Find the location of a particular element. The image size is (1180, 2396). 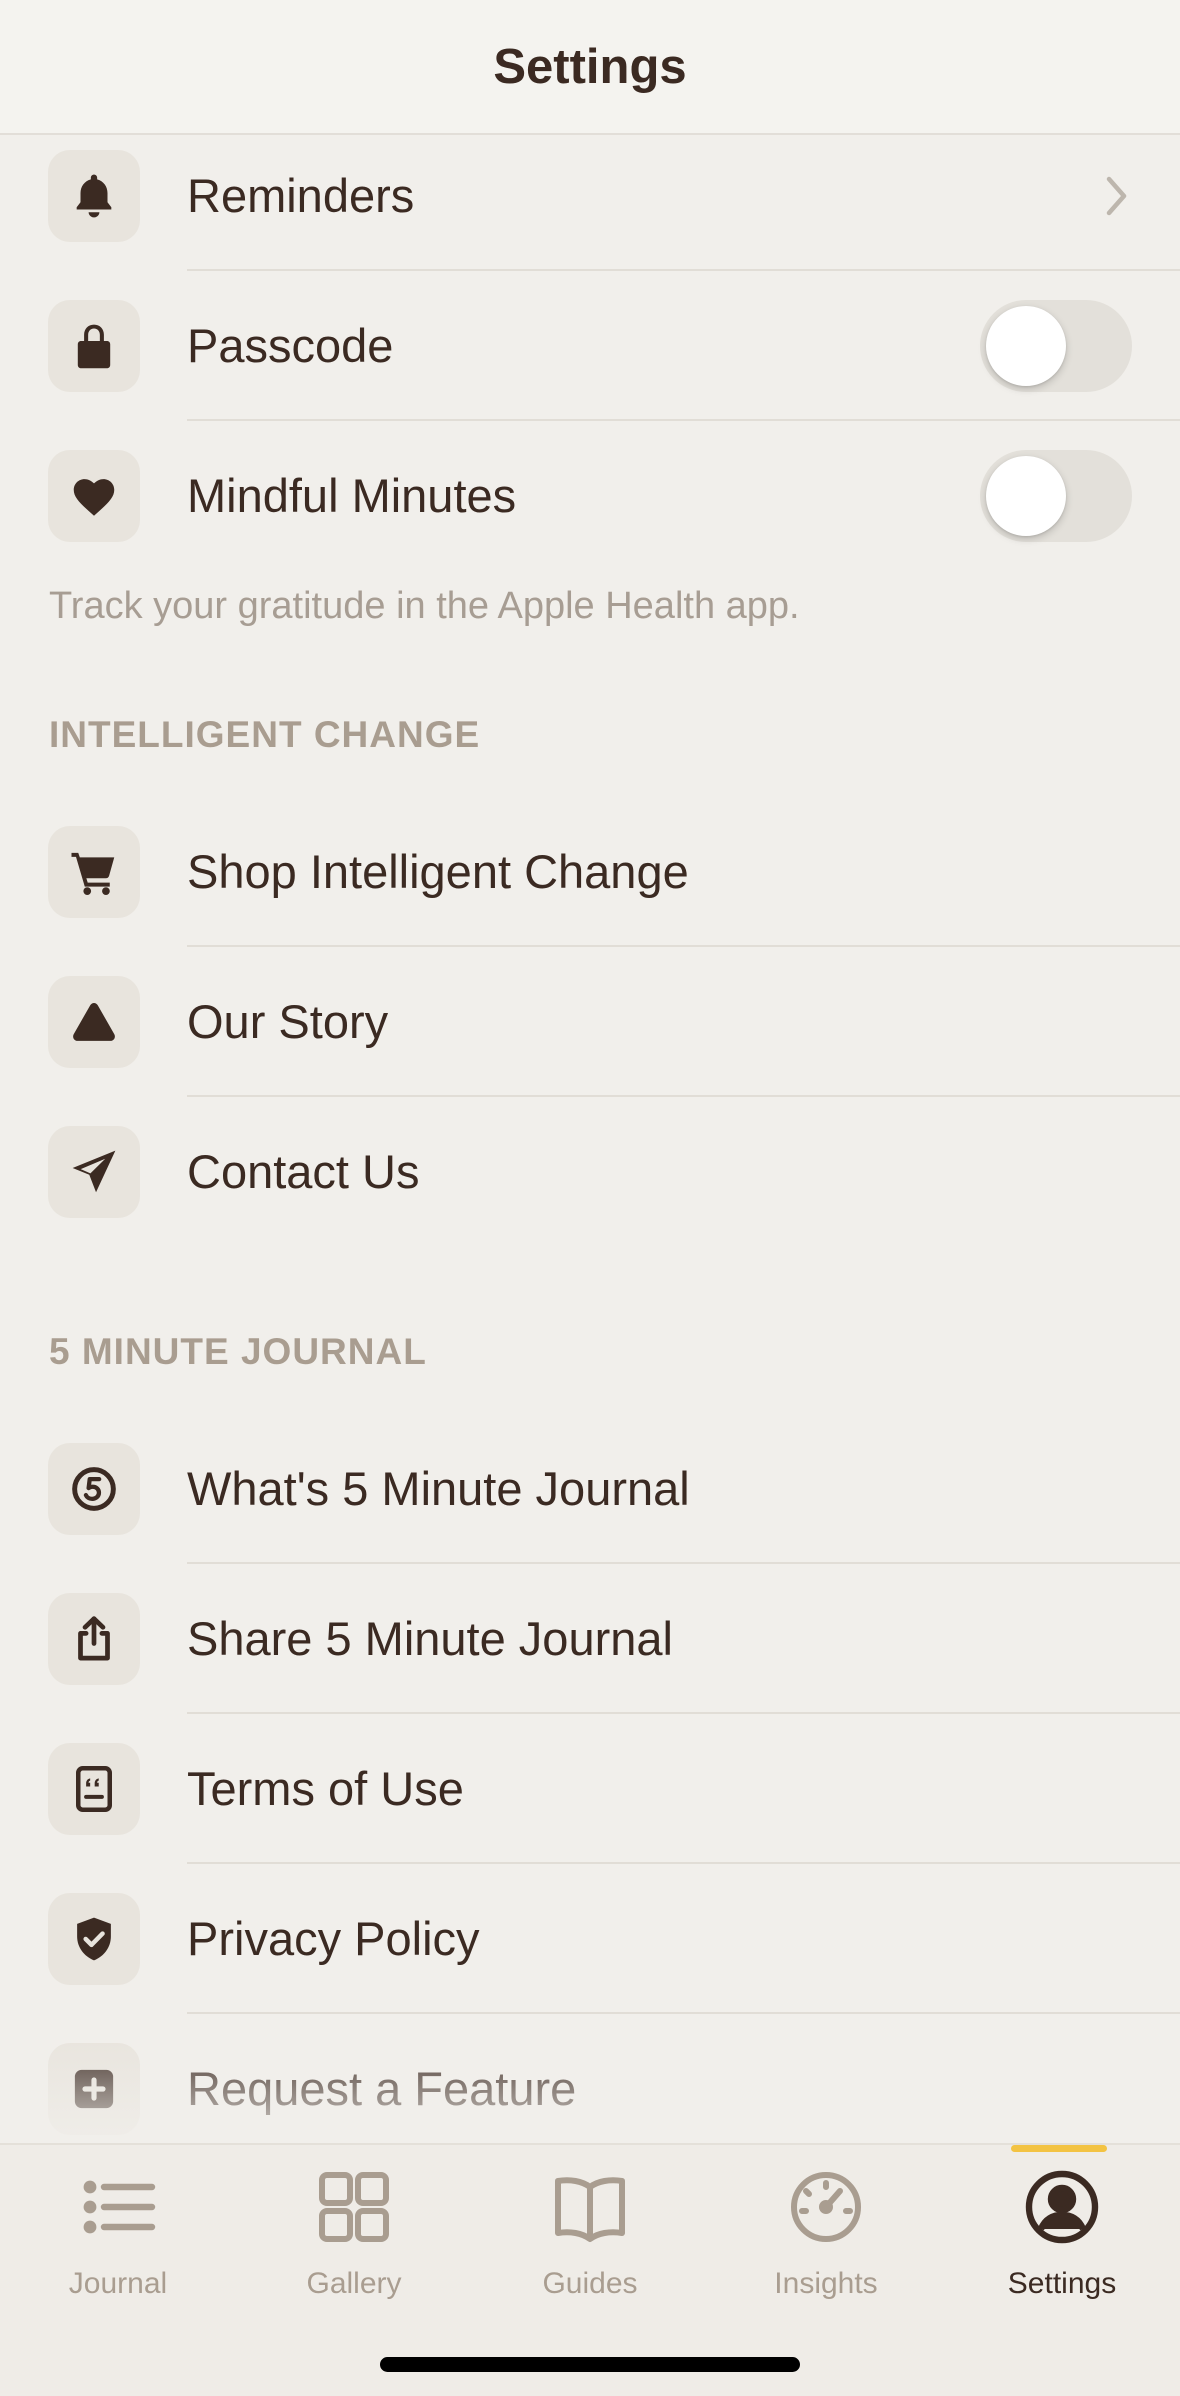

row-label: Share 5 Minute Journal is located at coordinates (430, 1638).